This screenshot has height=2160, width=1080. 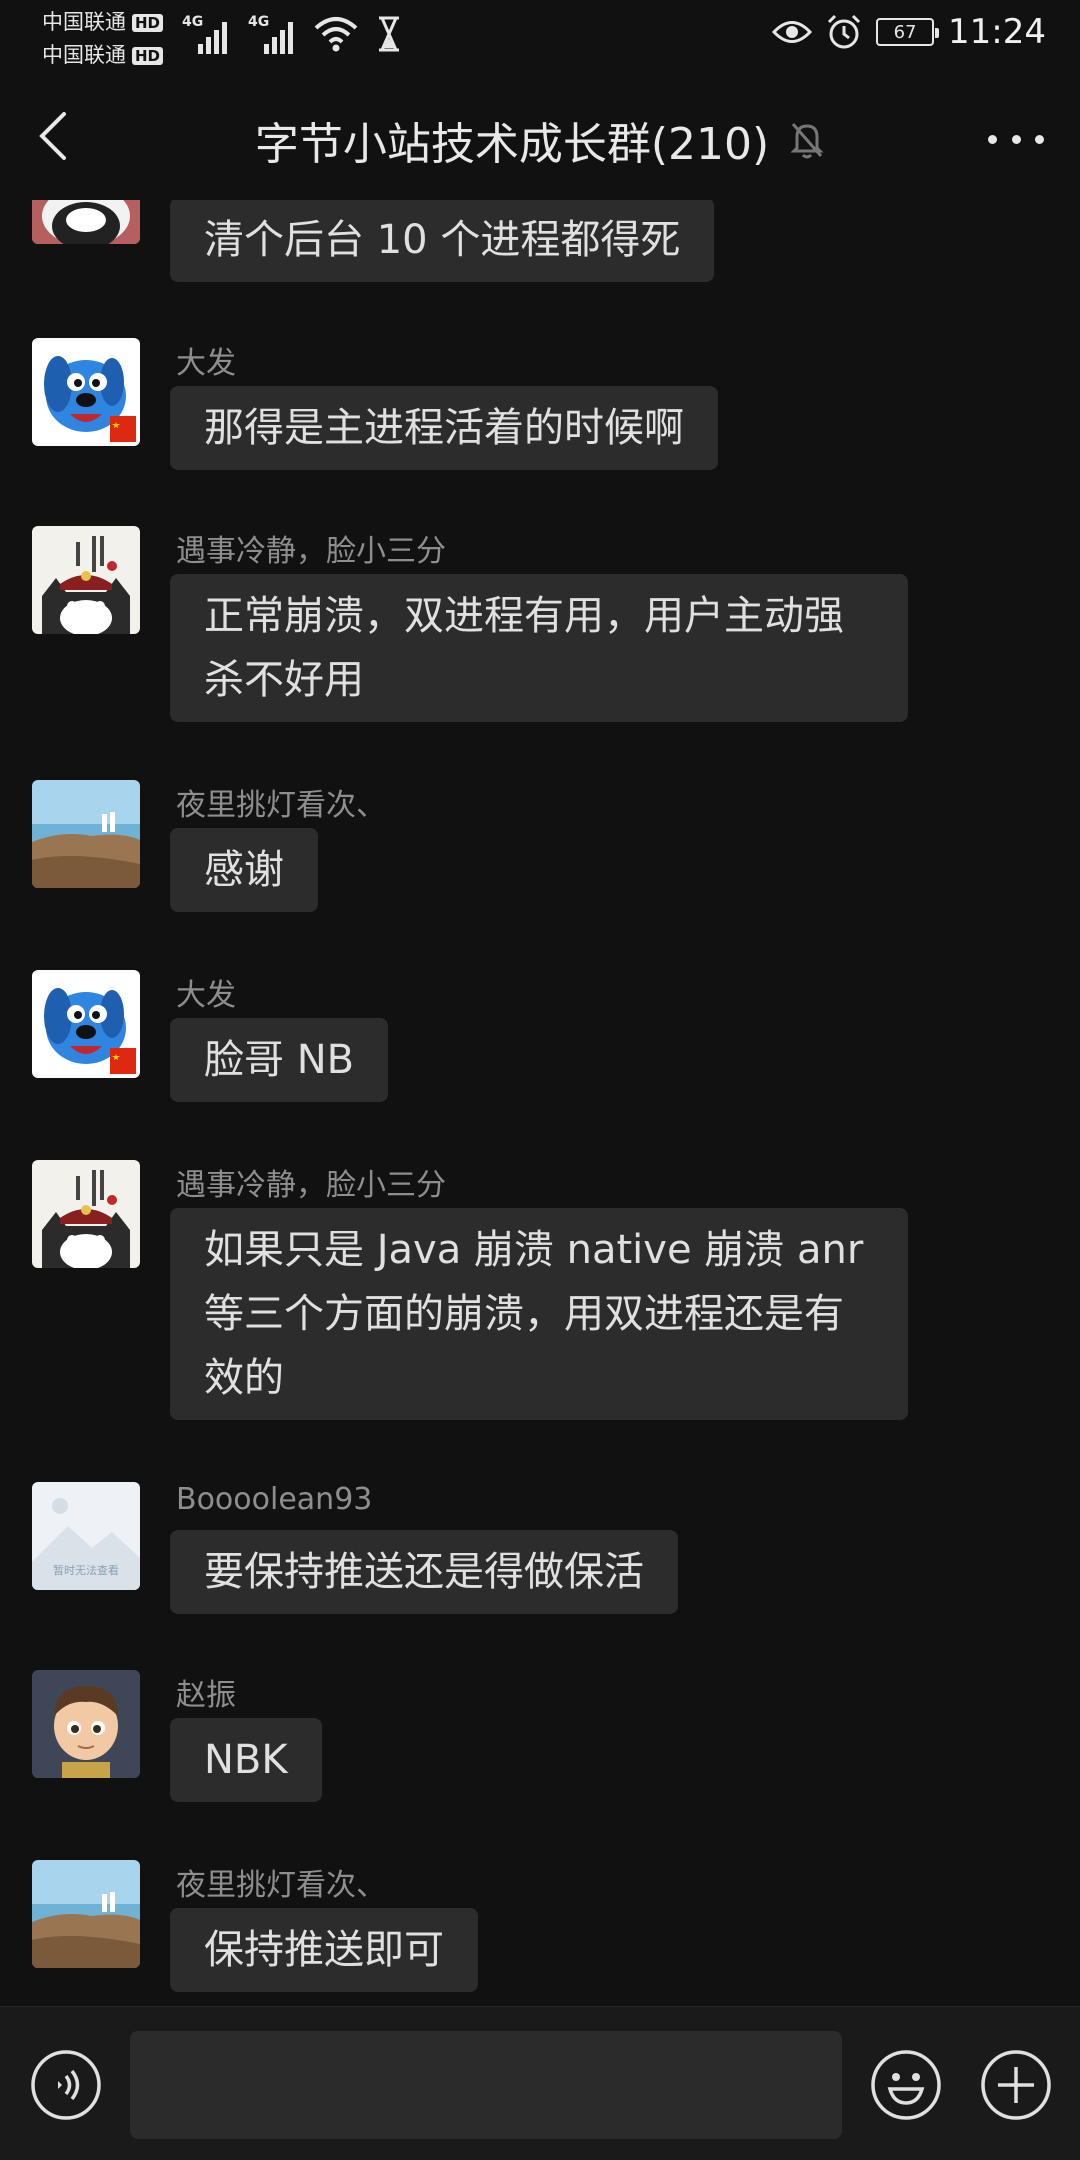 I want to click on eye-icon, so click(x=792, y=32).